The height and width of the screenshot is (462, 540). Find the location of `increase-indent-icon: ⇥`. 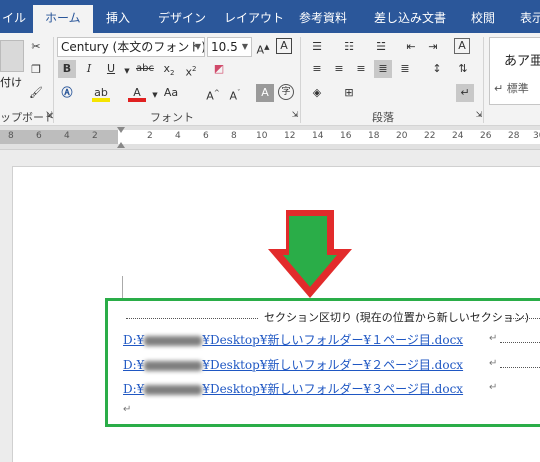

increase-indent-icon: ⇥ is located at coordinates (433, 47).